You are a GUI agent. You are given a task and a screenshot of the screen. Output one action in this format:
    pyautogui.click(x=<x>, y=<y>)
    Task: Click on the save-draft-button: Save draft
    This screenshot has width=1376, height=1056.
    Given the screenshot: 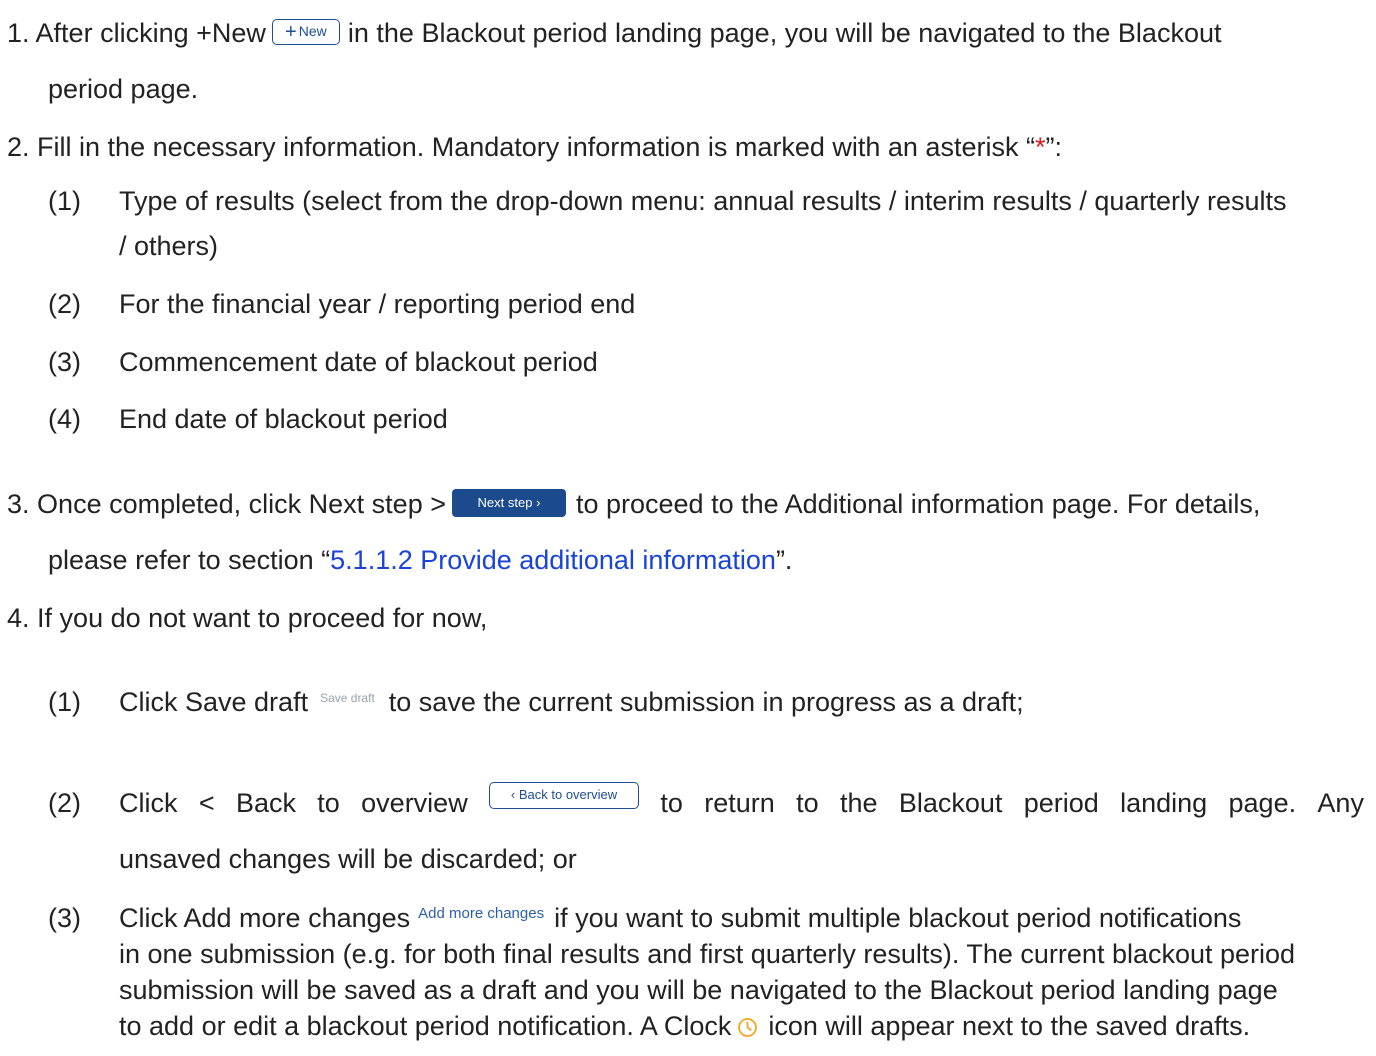 What is the action you would take?
    pyautogui.click(x=347, y=698)
    